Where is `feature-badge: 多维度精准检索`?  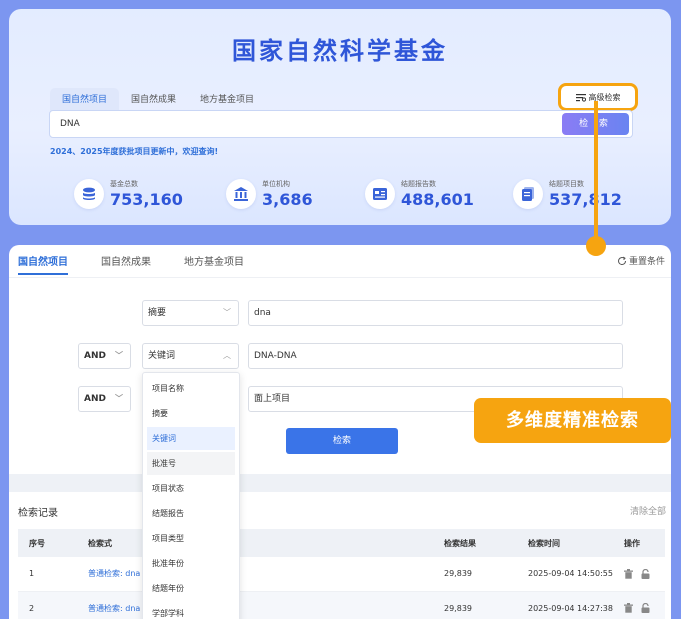
feature-badge: 多维度精准检索 is located at coordinates (572, 420).